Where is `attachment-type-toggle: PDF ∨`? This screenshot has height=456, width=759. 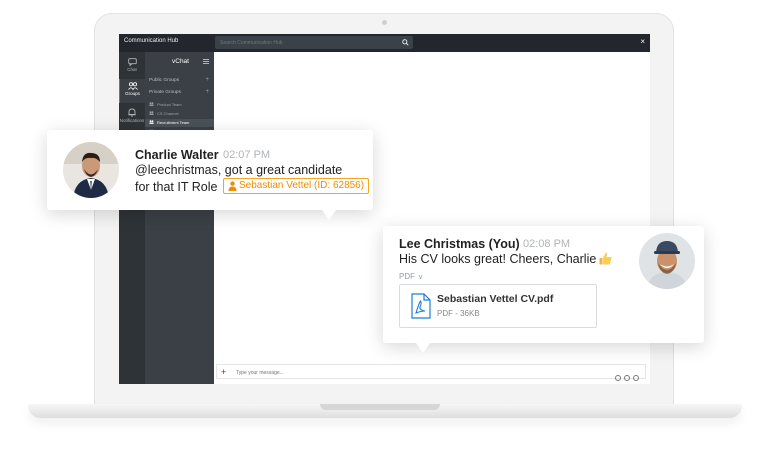
attachment-type-toggle: PDF ∨ is located at coordinates (411, 276).